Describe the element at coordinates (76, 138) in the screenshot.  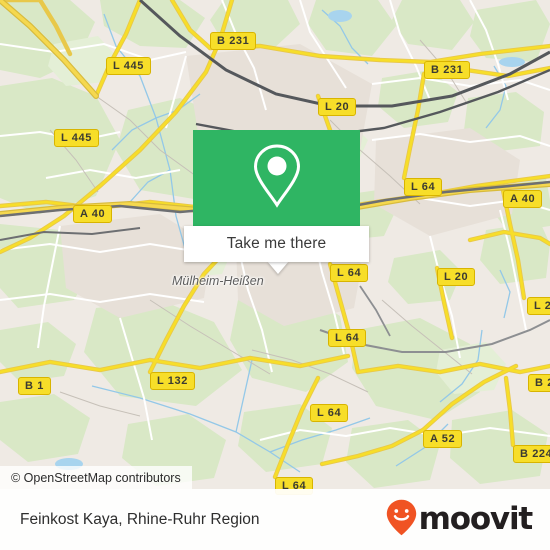
I see `road-shield-l445-lower: L 445` at that location.